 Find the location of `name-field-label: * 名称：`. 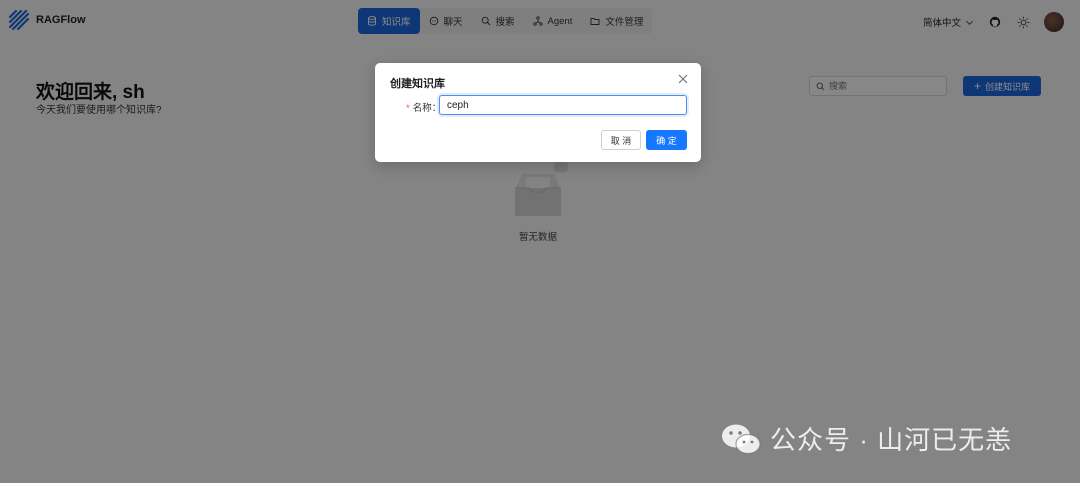

name-field-label: * 名称： is located at coordinates (424, 108).